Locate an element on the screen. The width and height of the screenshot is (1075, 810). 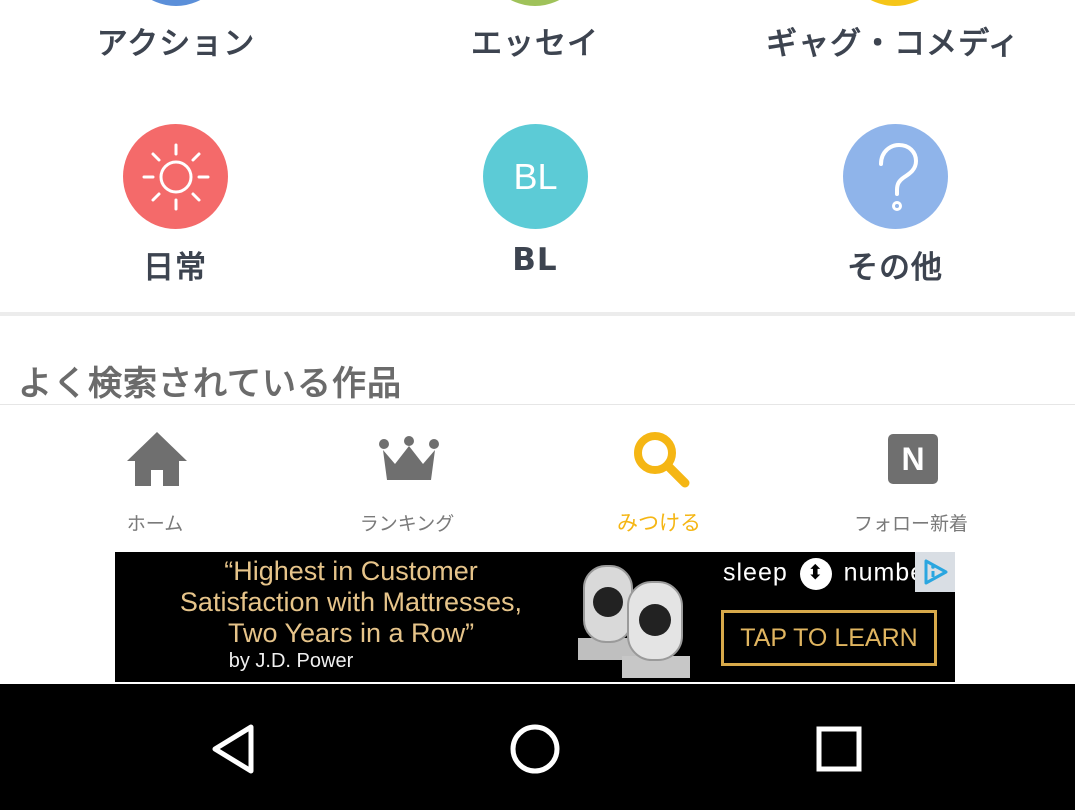
section-title: よく検索されている作品 is located at coordinates (210, 384).